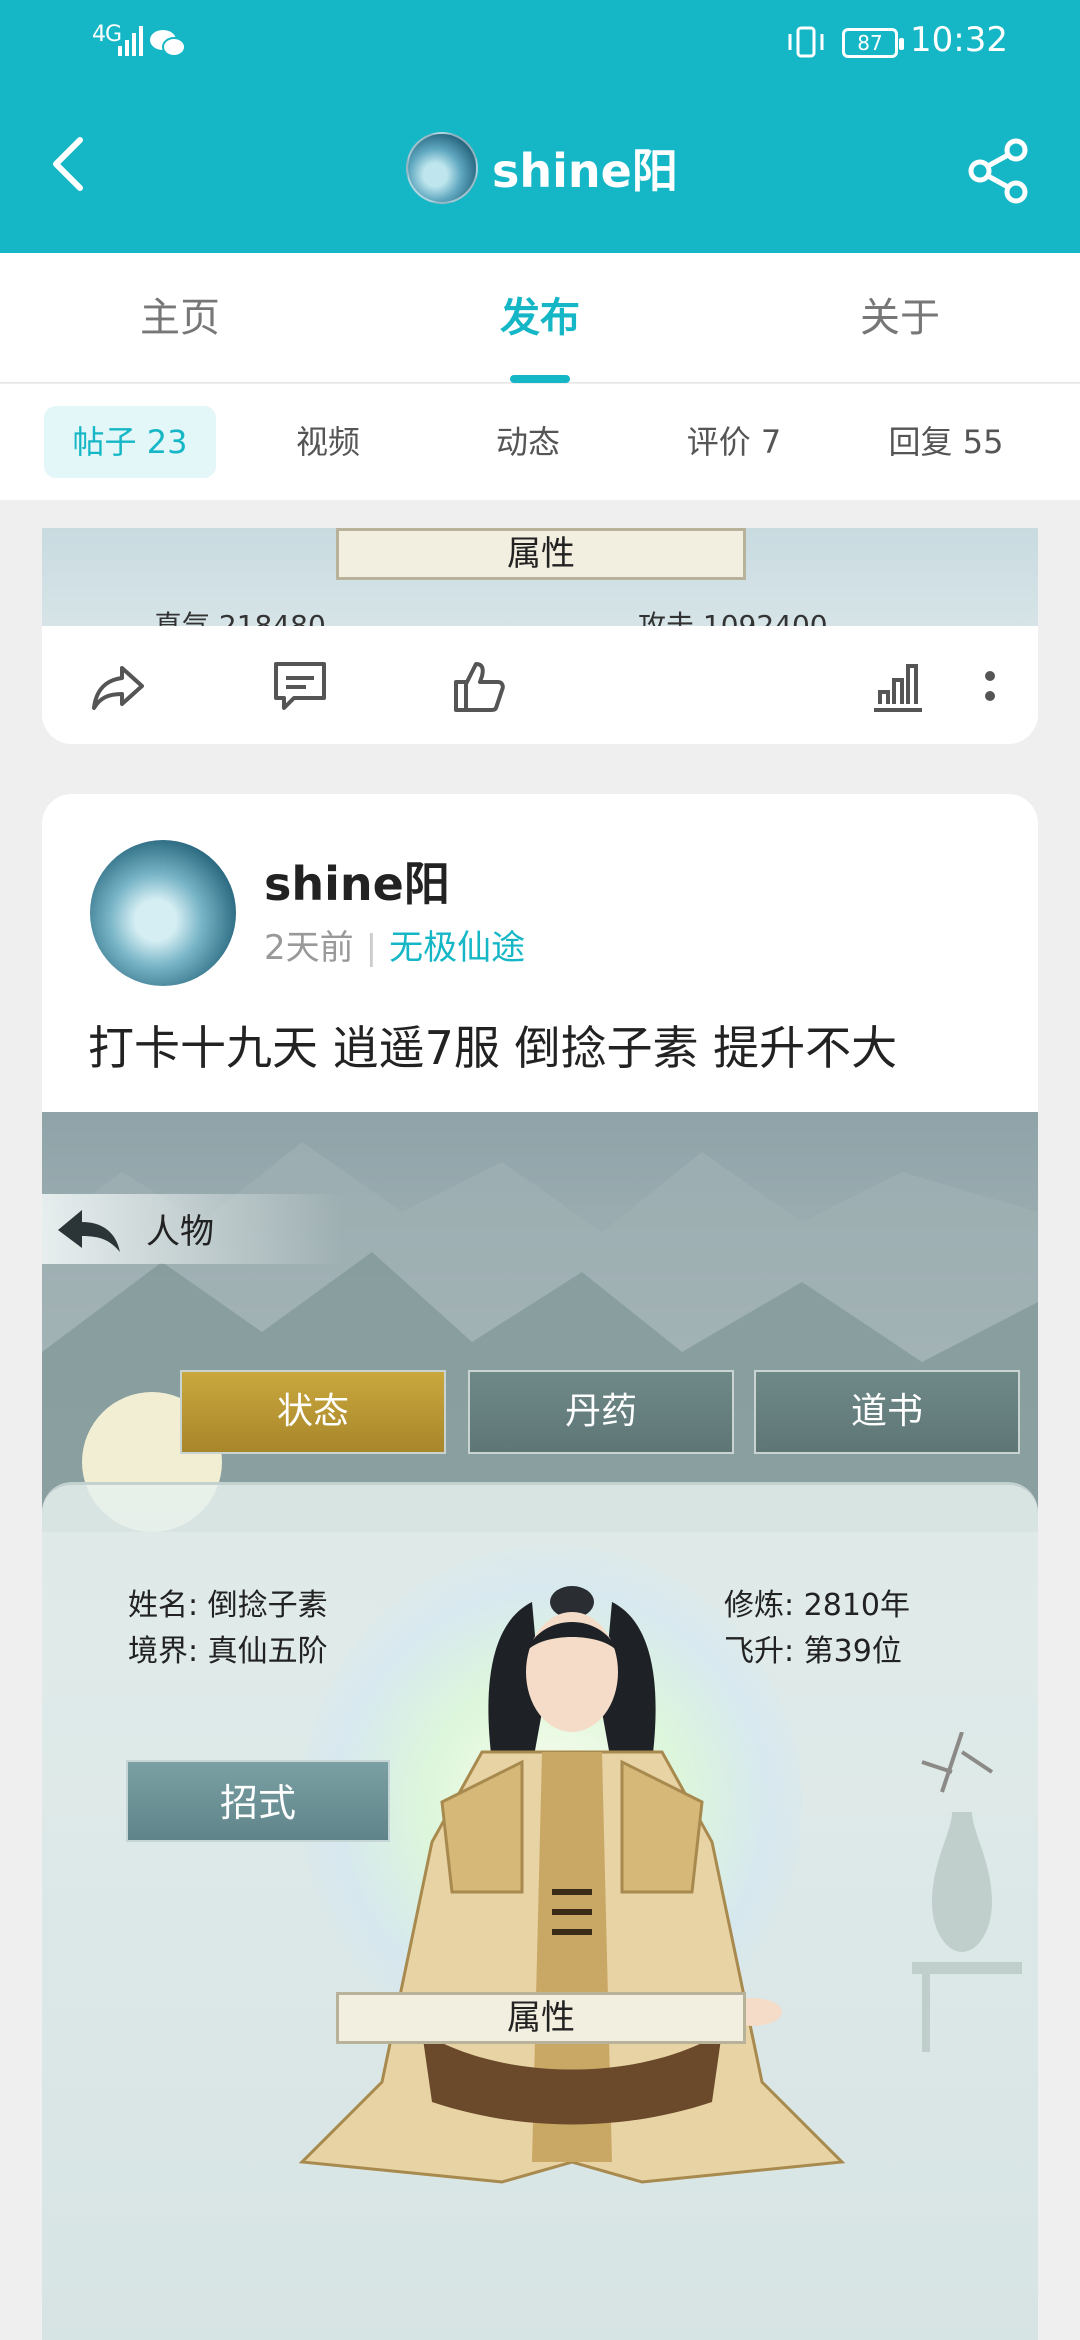  What do you see at coordinates (540, 126) in the screenshot?
I see `app-header: 4G 87 10:32 shine阳` at bounding box center [540, 126].